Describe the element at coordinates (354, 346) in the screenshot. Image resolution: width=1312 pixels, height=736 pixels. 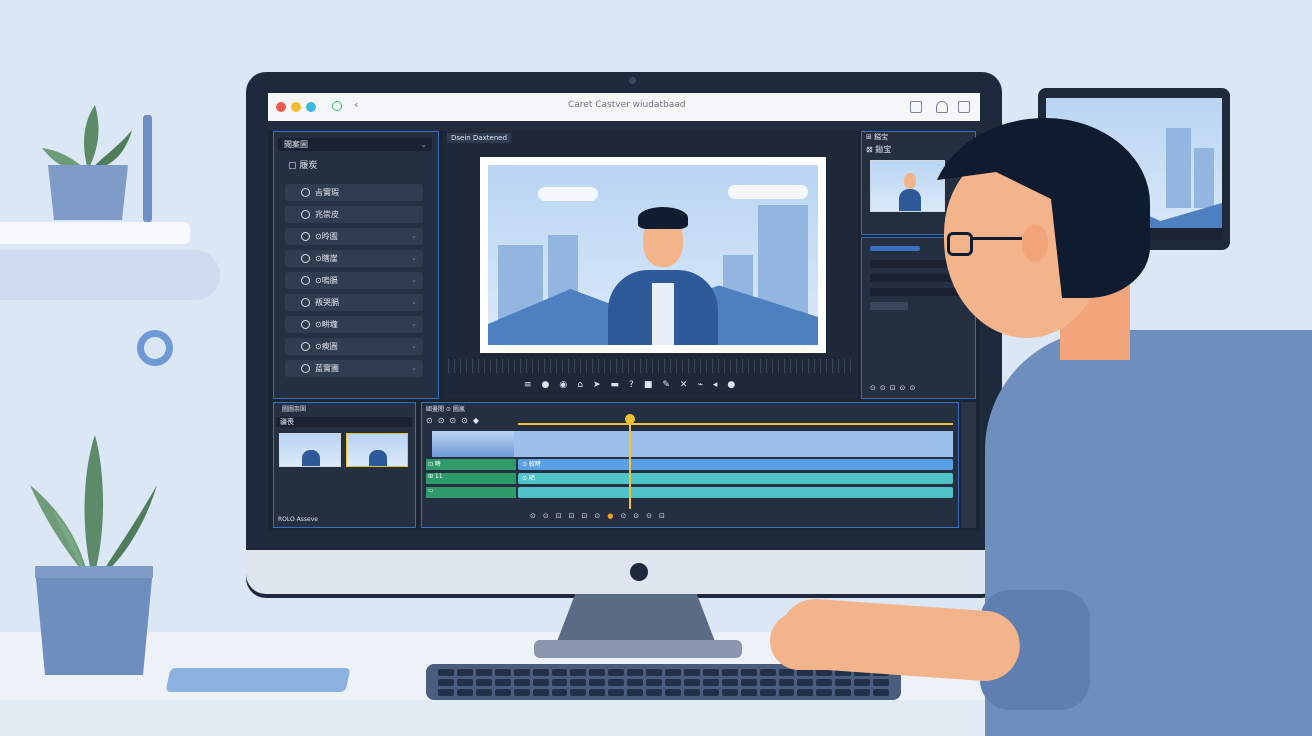
I see `effect-item: ⊙瘐圓 ⌄` at that location.